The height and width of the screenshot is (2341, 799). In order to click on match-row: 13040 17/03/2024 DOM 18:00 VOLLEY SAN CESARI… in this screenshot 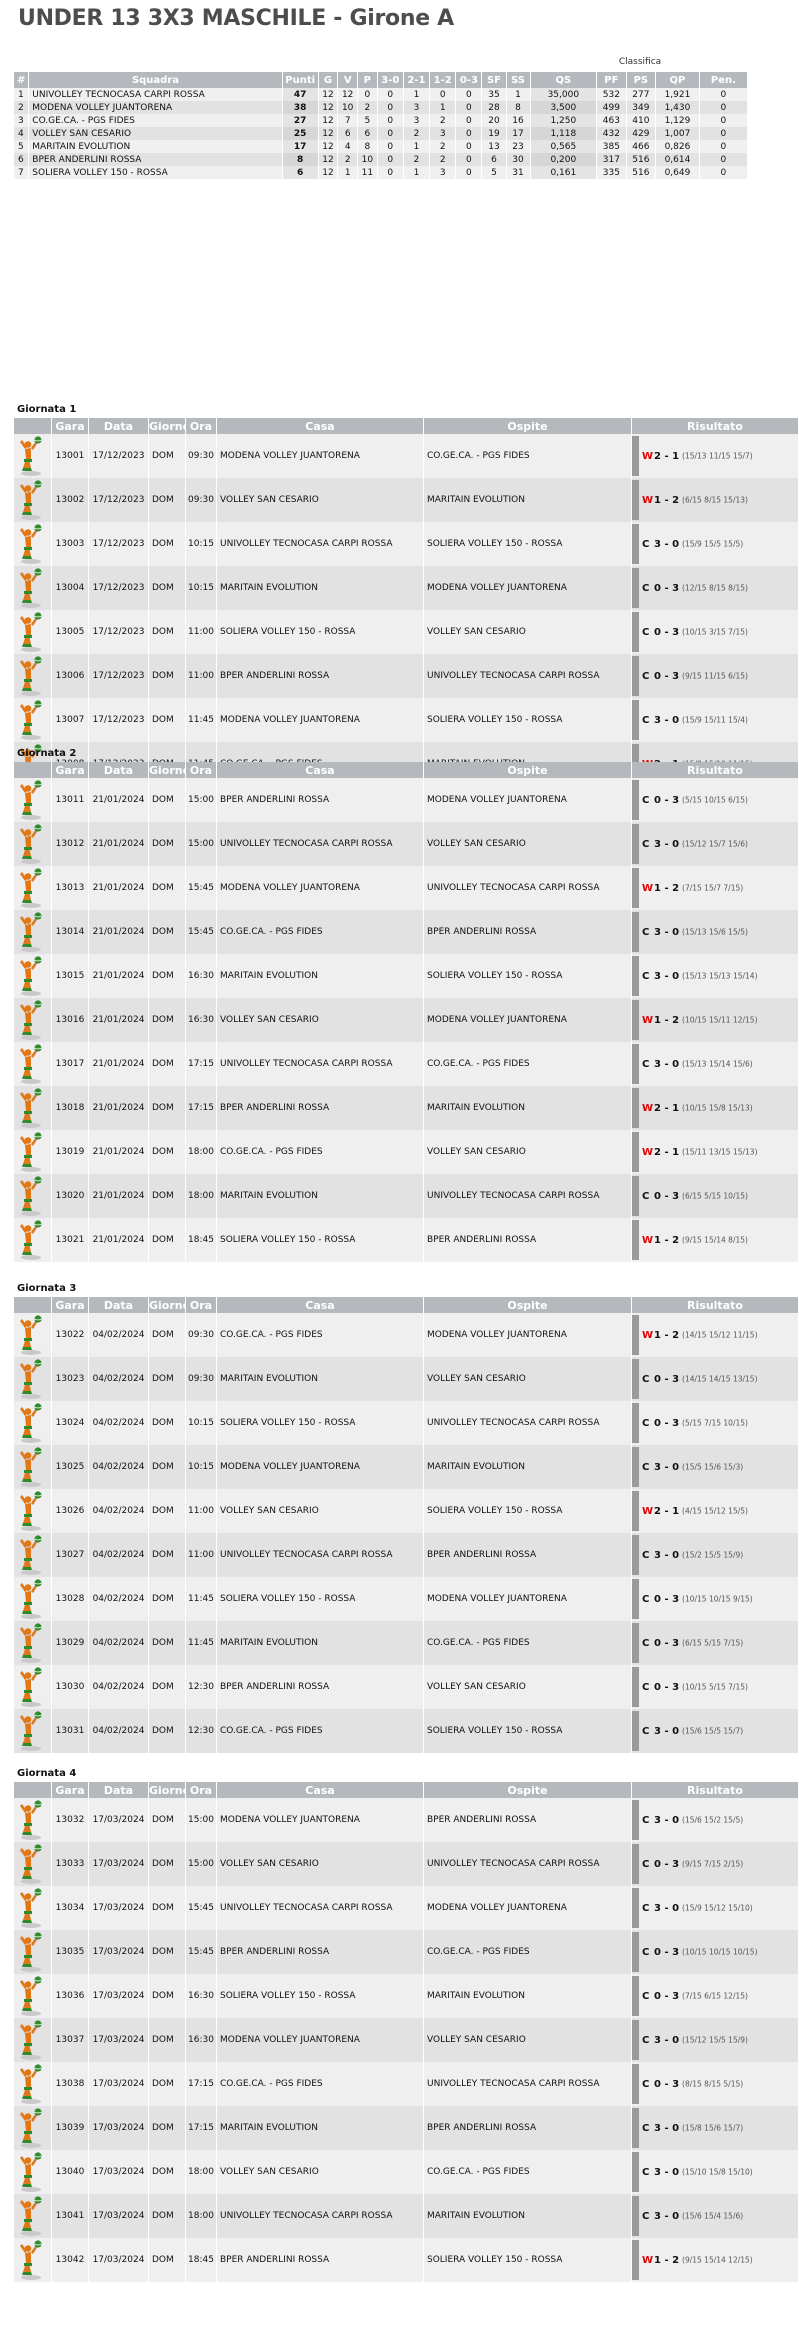, I will do `click(406, 2172)`.